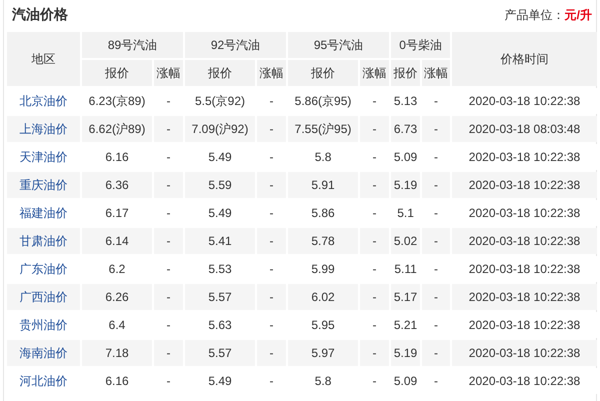 This screenshot has height=401, width=600. What do you see at coordinates (323, 241) in the screenshot?
I see `table-cell: 5.78` at bounding box center [323, 241].